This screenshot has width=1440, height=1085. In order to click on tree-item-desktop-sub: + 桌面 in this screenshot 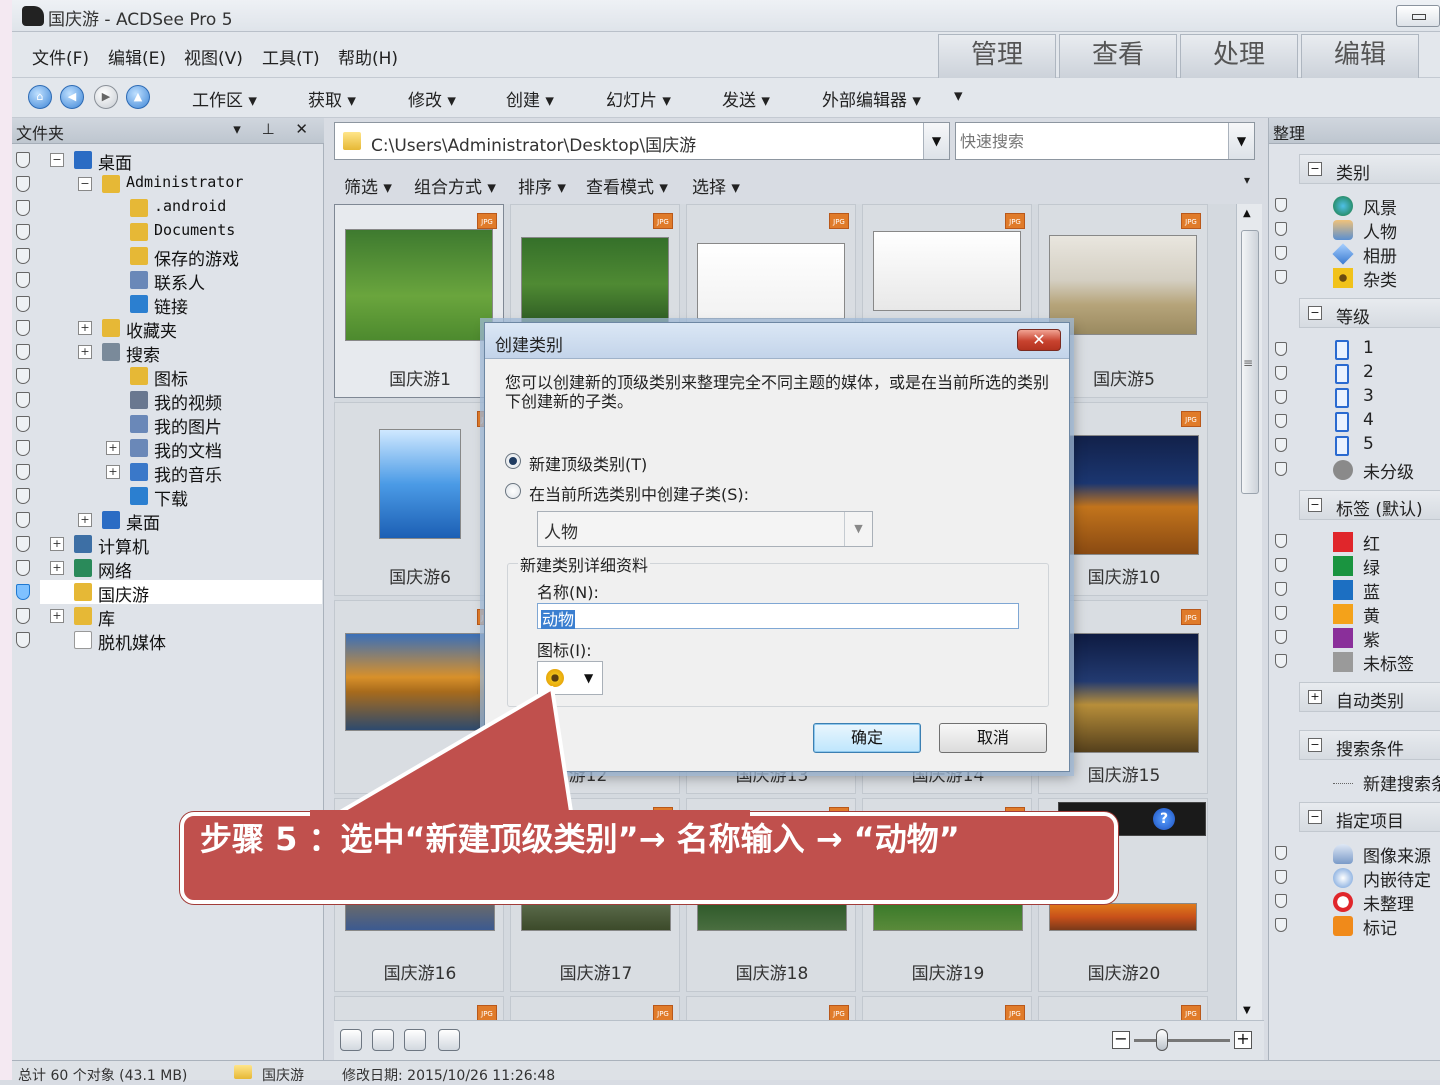, I will do `click(181, 521)`.